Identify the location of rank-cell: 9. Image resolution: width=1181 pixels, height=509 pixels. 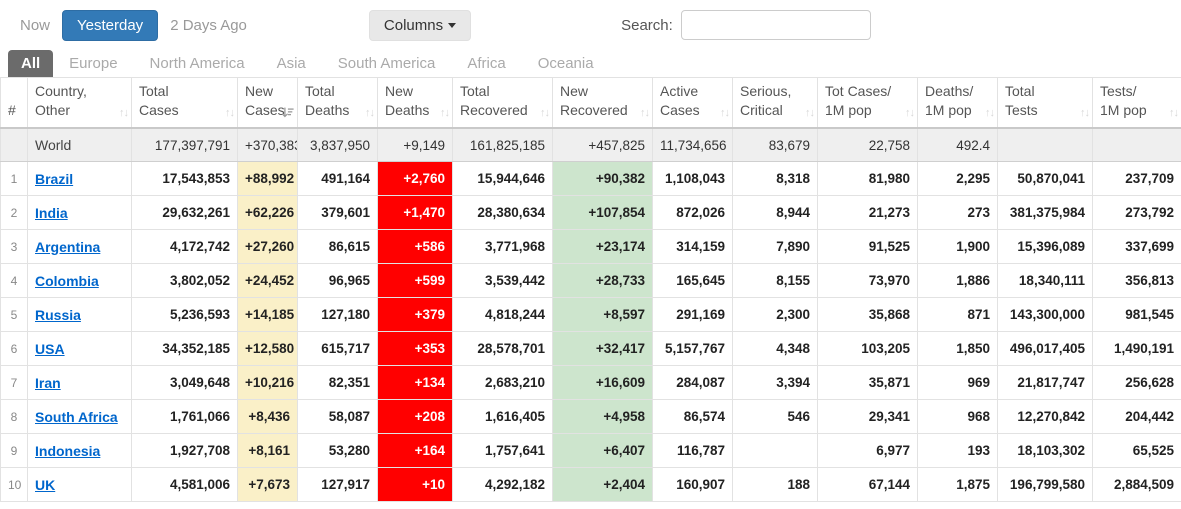
(14, 451).